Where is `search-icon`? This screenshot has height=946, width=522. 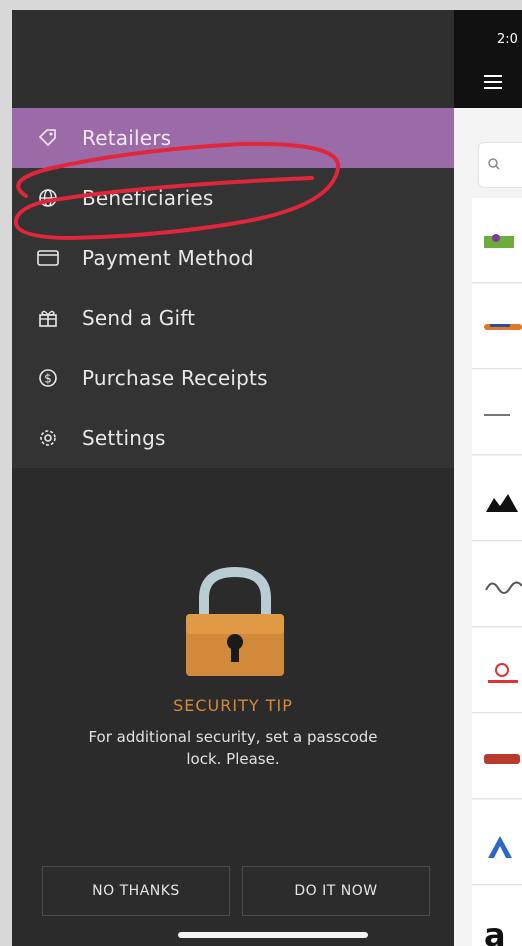
search-icon is located at coordinates (494, 164).